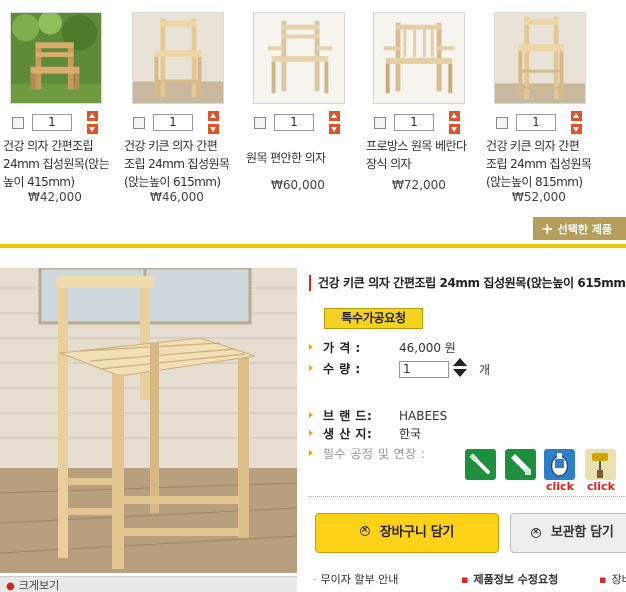  What do you see at coordinates (373, 318) in the screenshot?
I see `special-processing-button: 특수가공요청` at bounding box center [373, 318].